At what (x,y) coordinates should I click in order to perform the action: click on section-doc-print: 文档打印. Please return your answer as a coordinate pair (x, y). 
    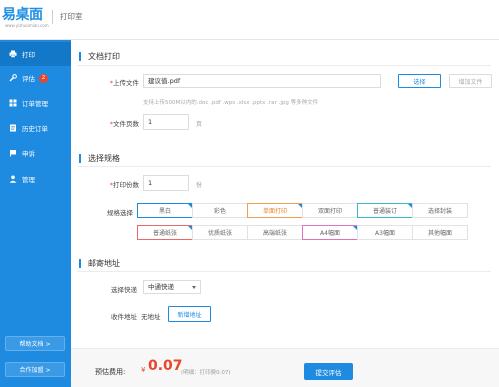
    Looking at the image, I should click on (99, 56).